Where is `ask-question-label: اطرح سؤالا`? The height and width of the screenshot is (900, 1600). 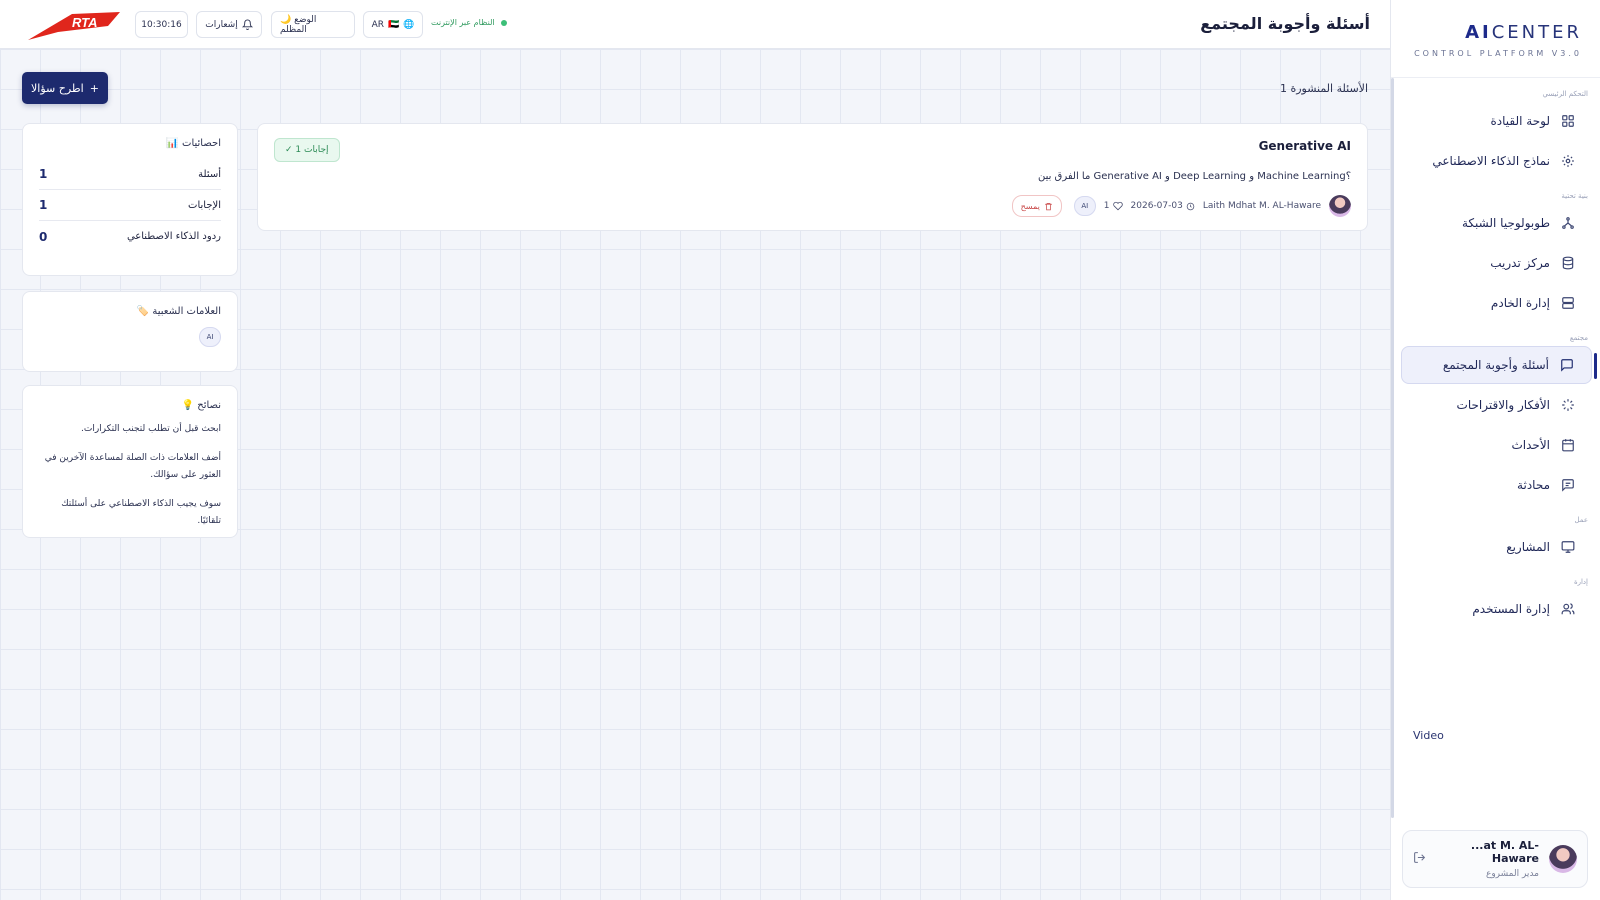
ask-question-label: اطرح سؤالا is located at coordinates (57, 88).